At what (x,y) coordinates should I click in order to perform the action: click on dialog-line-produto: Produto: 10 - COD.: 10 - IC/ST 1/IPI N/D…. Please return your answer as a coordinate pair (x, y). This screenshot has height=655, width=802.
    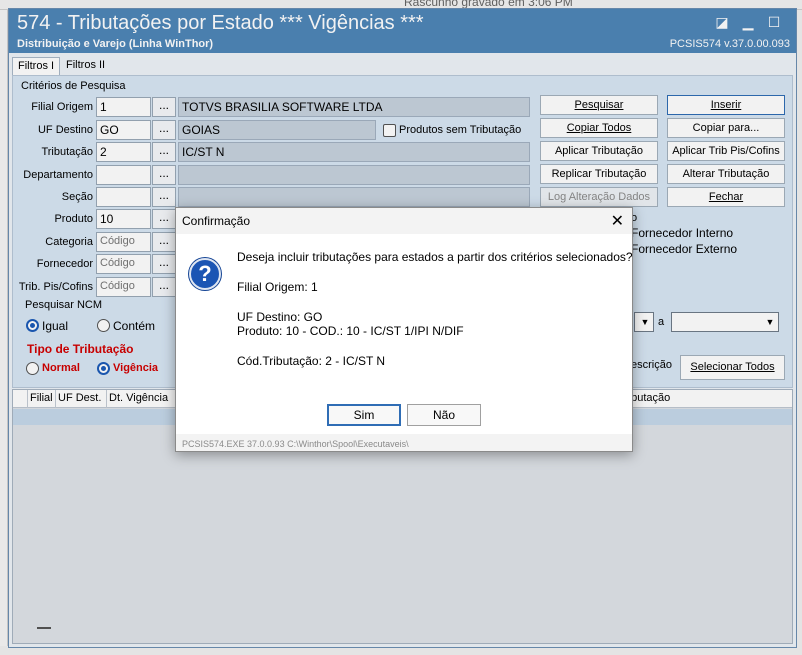
    Looking at the image, I should click on (350, 331).